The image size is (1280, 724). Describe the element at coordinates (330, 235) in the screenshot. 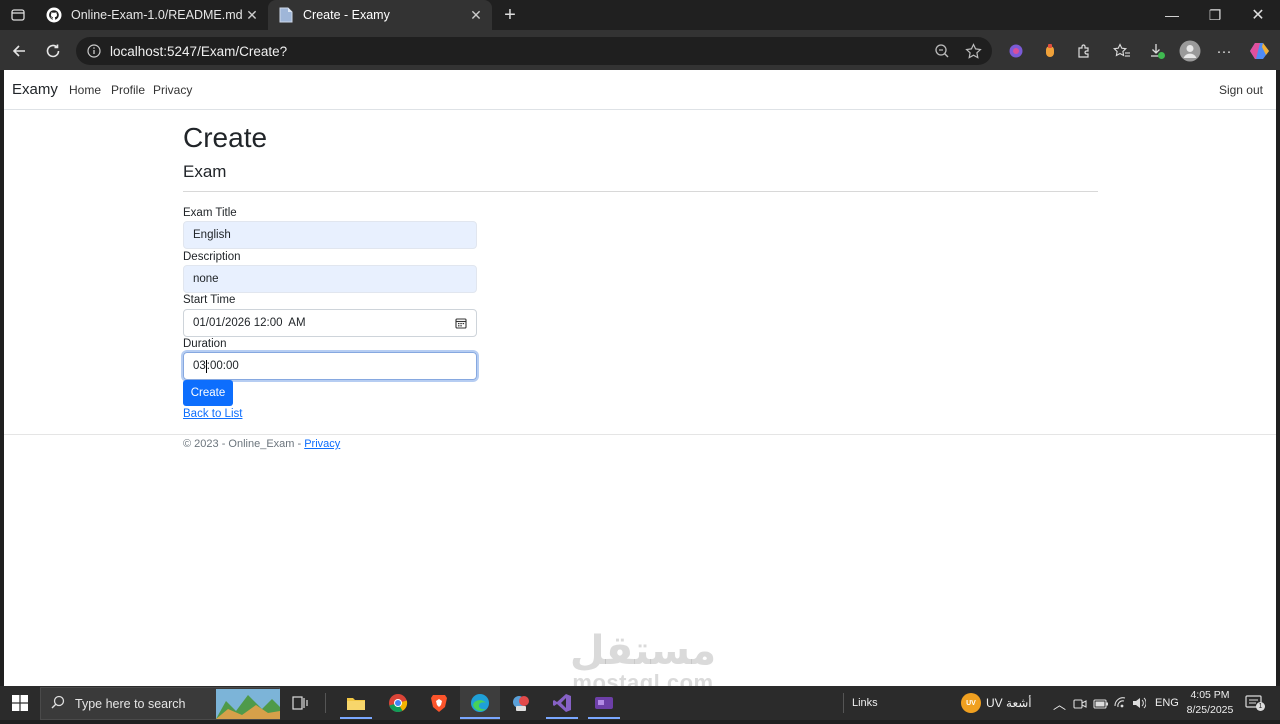

I see `exam-title-input: English` at that location.